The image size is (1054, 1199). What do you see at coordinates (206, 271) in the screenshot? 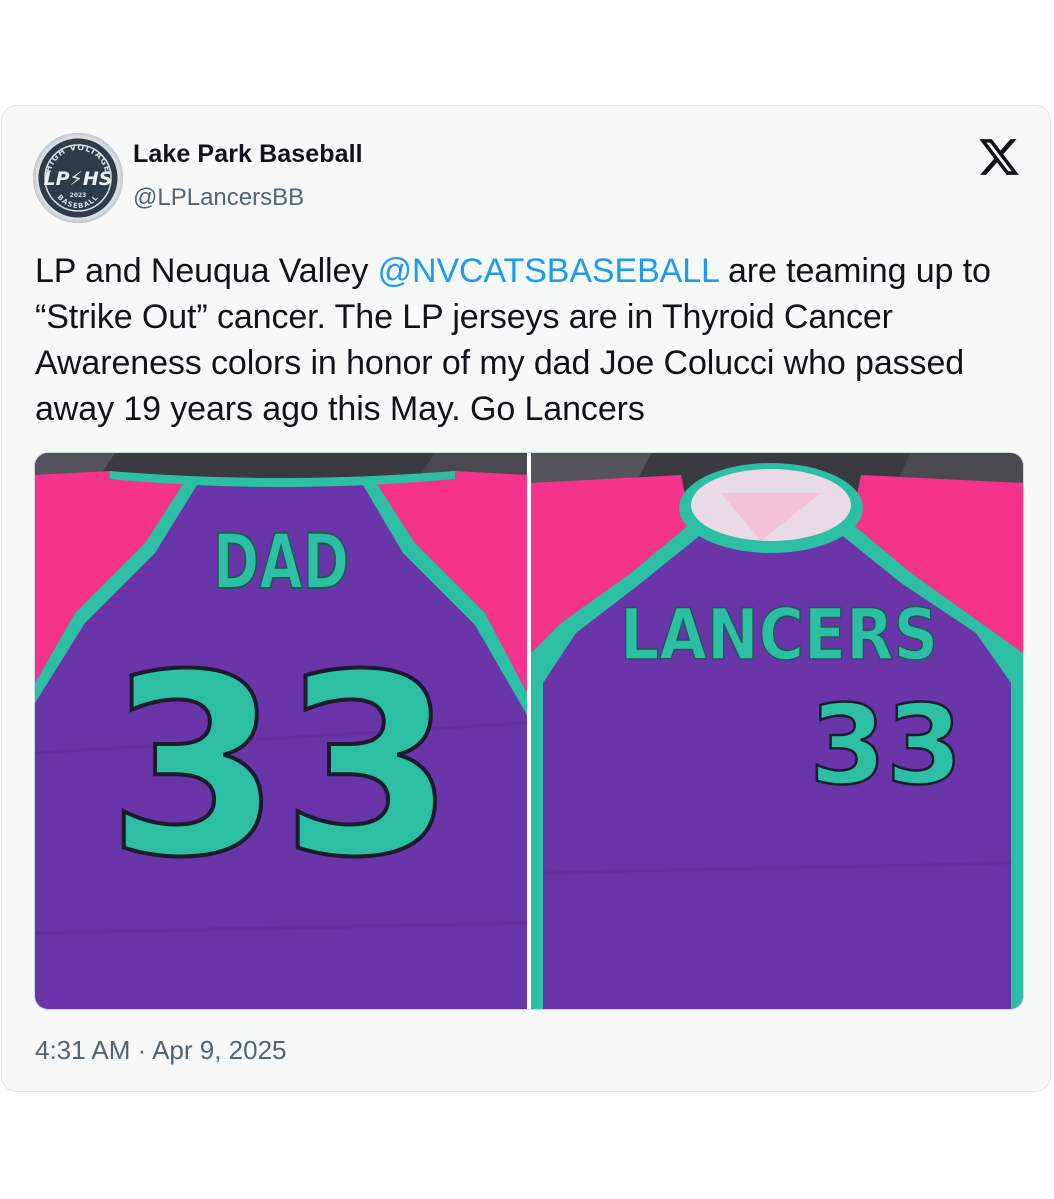
I see `tweet-text-part-1: LP and Neuqua Valley` at bounding box center [206, 271].